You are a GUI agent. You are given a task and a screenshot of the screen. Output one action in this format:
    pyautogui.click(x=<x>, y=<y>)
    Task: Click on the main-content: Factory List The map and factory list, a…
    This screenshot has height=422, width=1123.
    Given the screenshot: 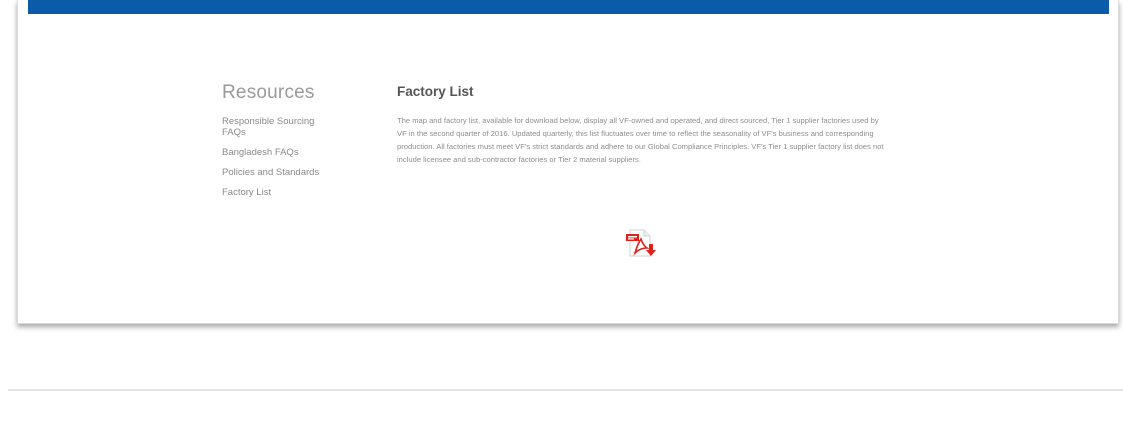 What is the action you would take?
    pyautogui.click(x=642, y=125)
    